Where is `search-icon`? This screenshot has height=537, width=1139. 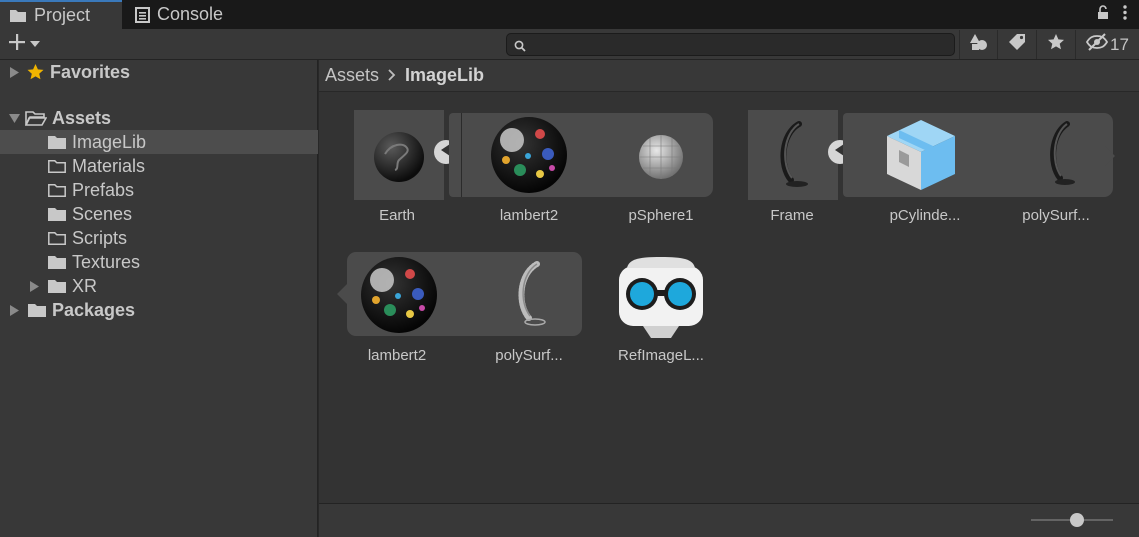 search-icon is located at coordinates (520, 48).